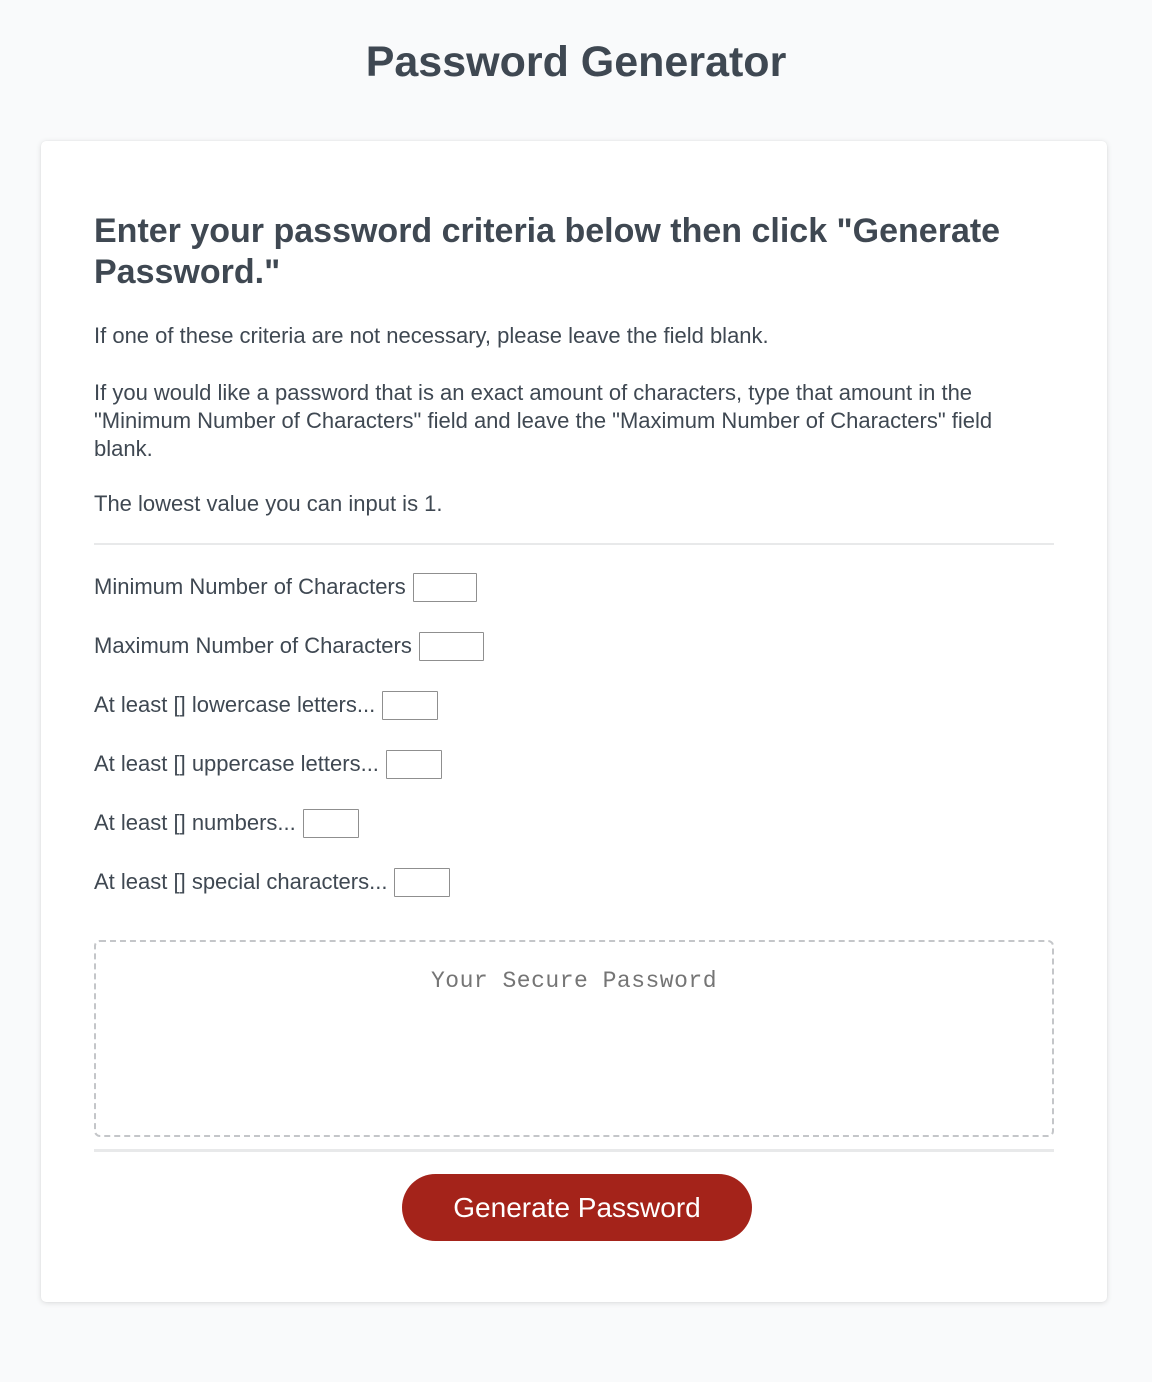 This screenshot has width=1152, height=1382. I want to click on generate-password-button: Generate Password, so click(577, 1207).